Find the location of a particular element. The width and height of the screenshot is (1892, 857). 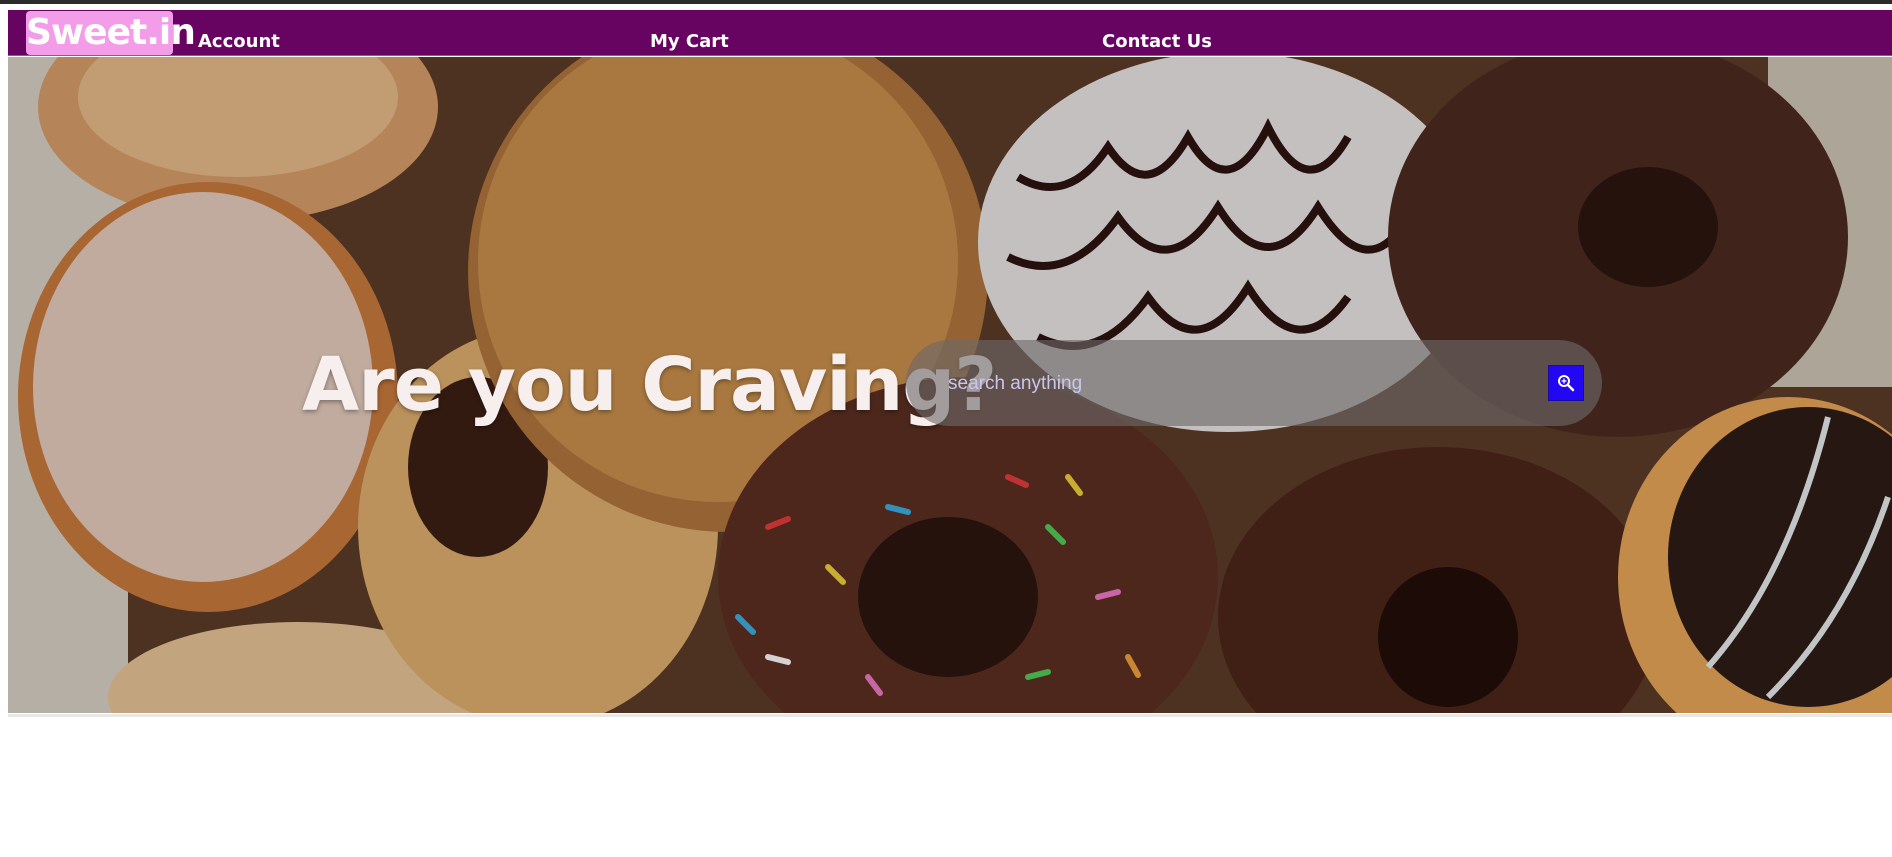

nav-link-account: Account is located at coordinates (239, 42).